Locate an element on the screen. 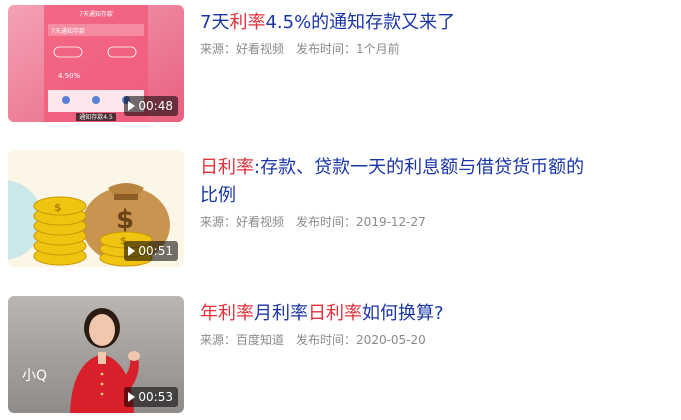 The height and width of the screenshot is (420, 681). video-meta: 来源：百度知道 发布时间：2020-05-20 is located at coordinates (313, 340).